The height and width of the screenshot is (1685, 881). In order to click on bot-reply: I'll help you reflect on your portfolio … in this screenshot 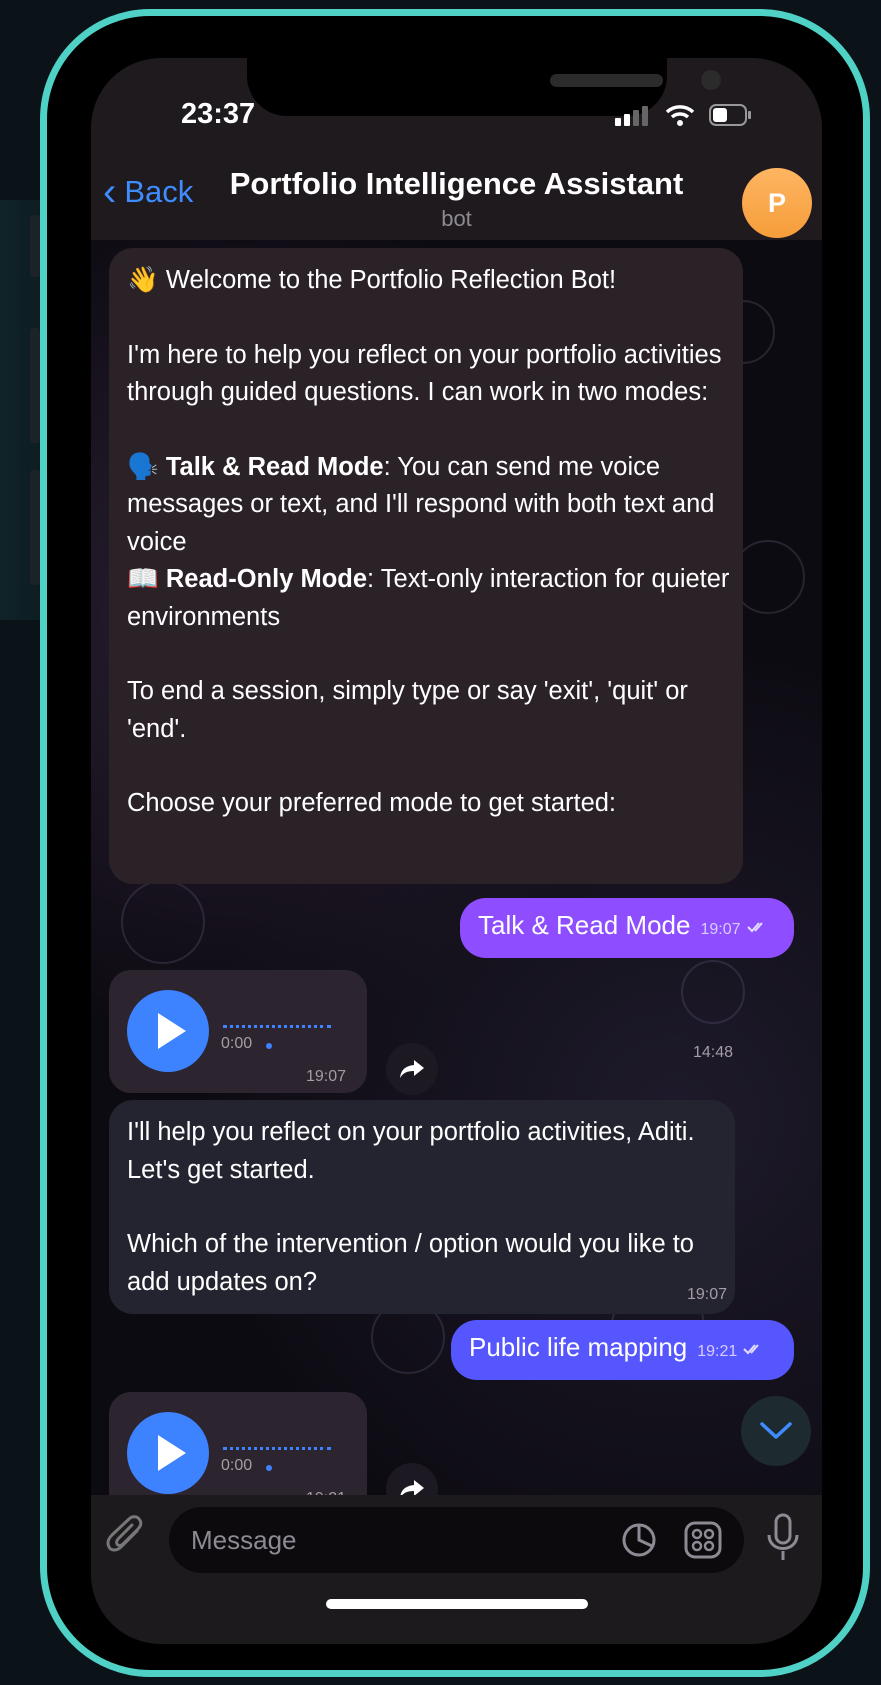, I will do `click(422, 1207)`.